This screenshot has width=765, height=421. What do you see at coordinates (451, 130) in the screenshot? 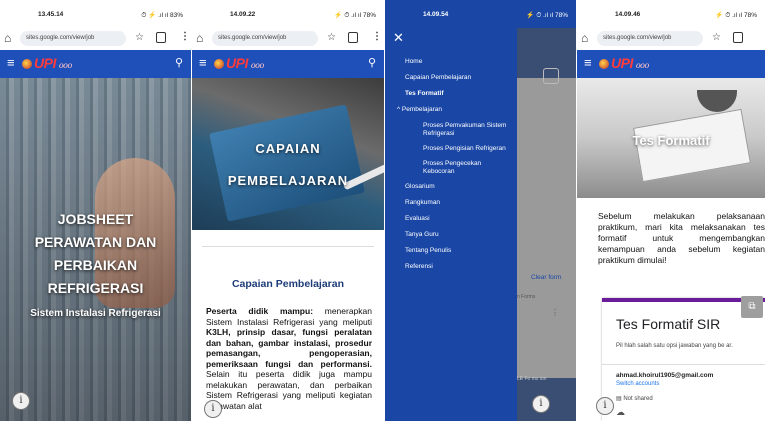
I see `drawer-item: Proses Pemvakuman Sistem Refrigerasi` at bounding box center [451, 130].